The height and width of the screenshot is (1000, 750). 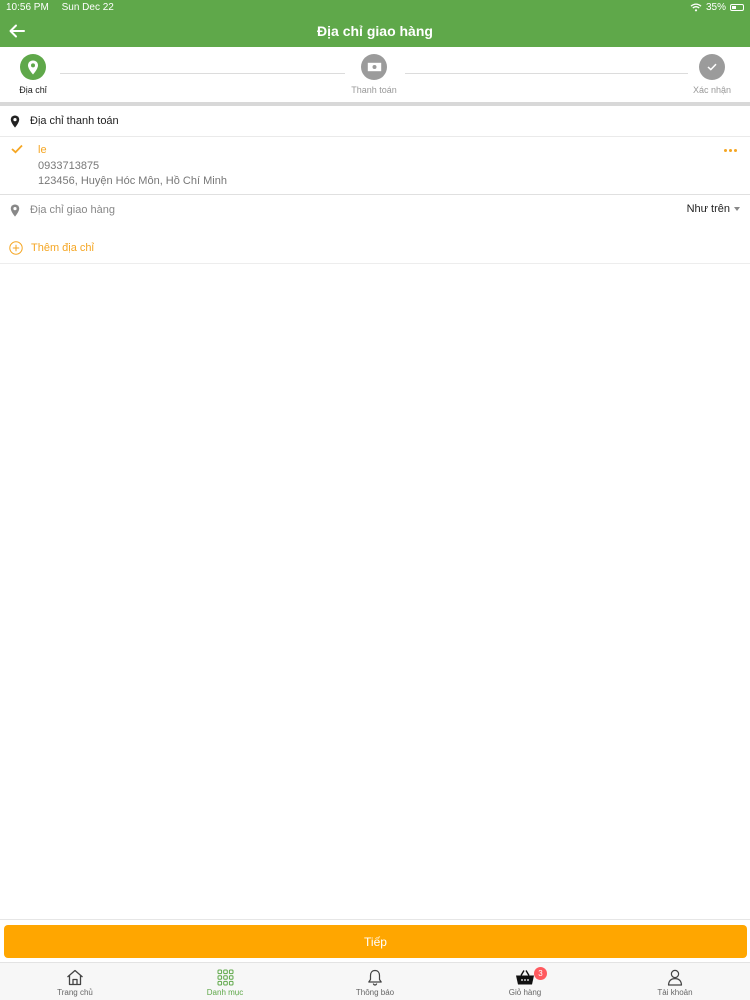 I want to click on plus-circle-icon, so click(x=16, y=247).